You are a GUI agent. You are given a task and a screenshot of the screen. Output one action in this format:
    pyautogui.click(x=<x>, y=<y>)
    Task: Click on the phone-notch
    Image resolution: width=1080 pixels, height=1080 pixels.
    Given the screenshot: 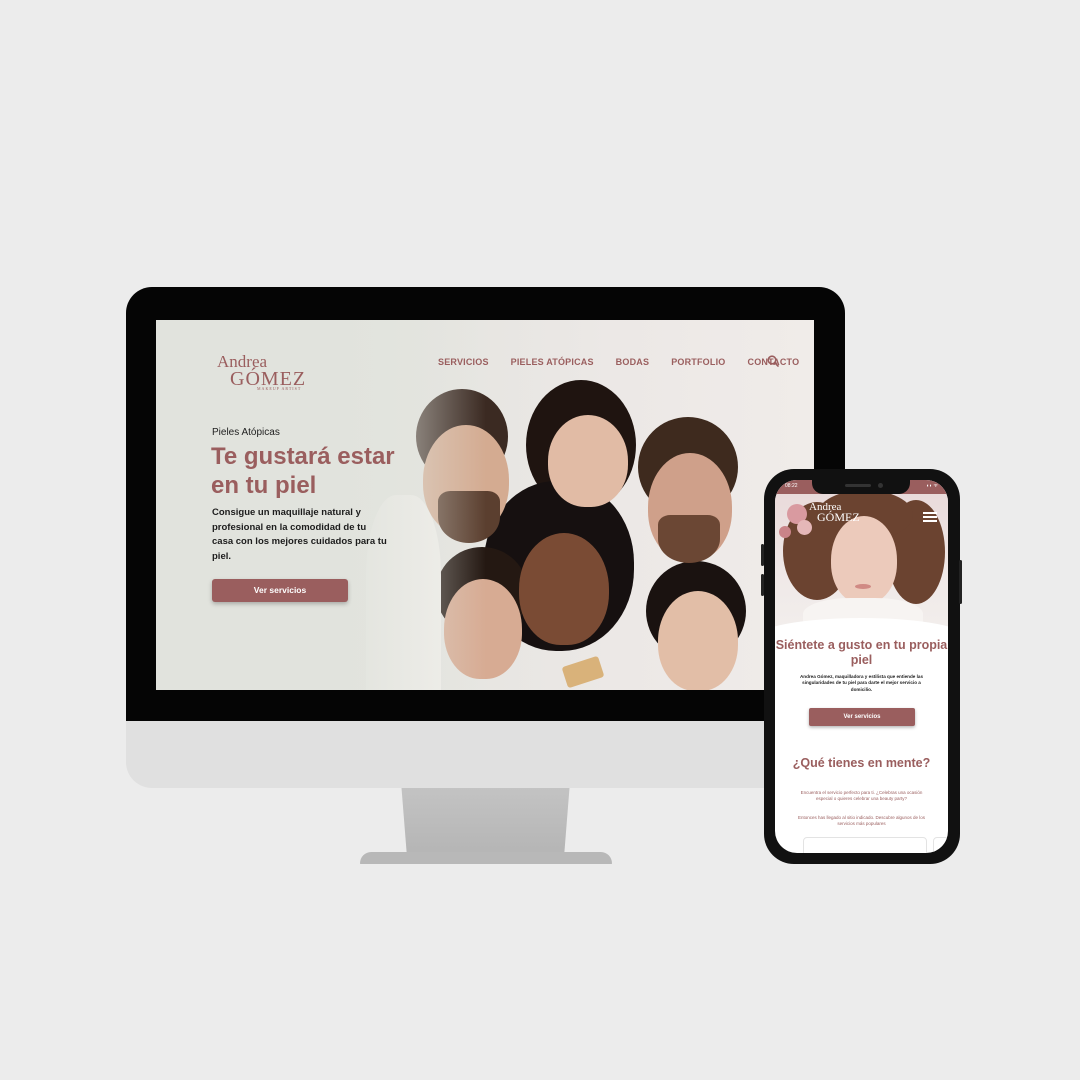 What is the action you would take?
    pyautogui.click(x=861, y=487)
    